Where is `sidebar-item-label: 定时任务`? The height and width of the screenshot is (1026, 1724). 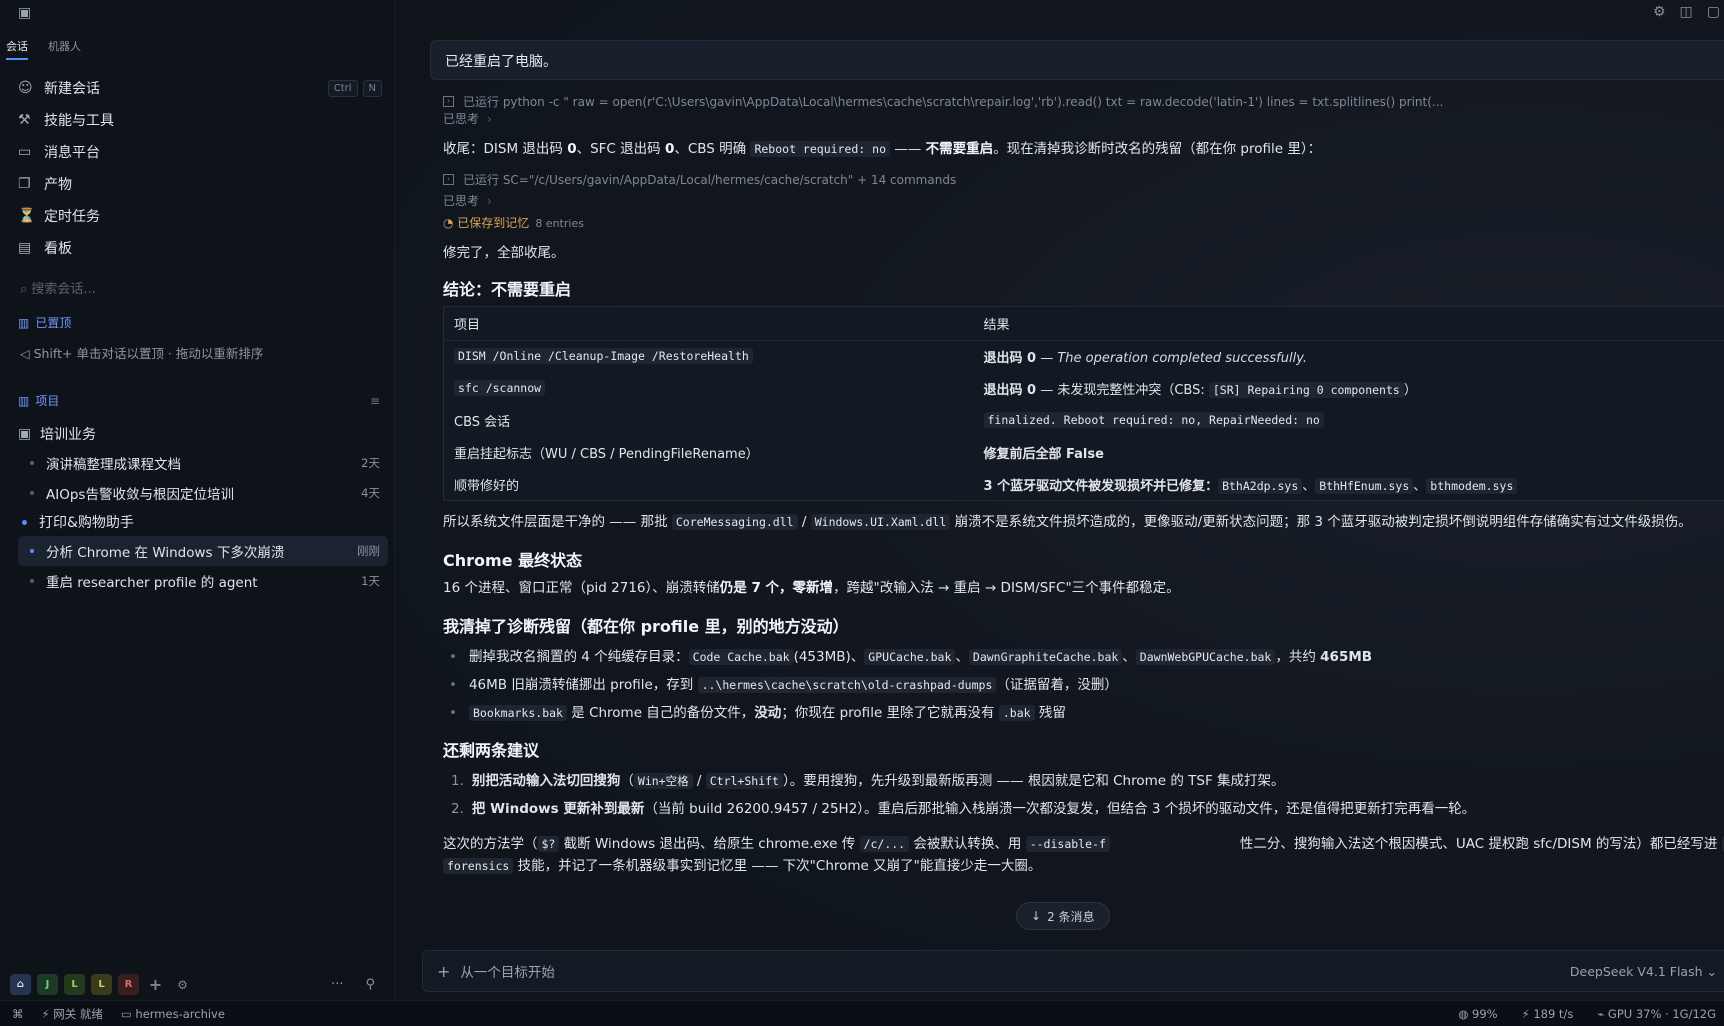 sidebar-item-label: 定时任务 is located at coordinates (72, 217).